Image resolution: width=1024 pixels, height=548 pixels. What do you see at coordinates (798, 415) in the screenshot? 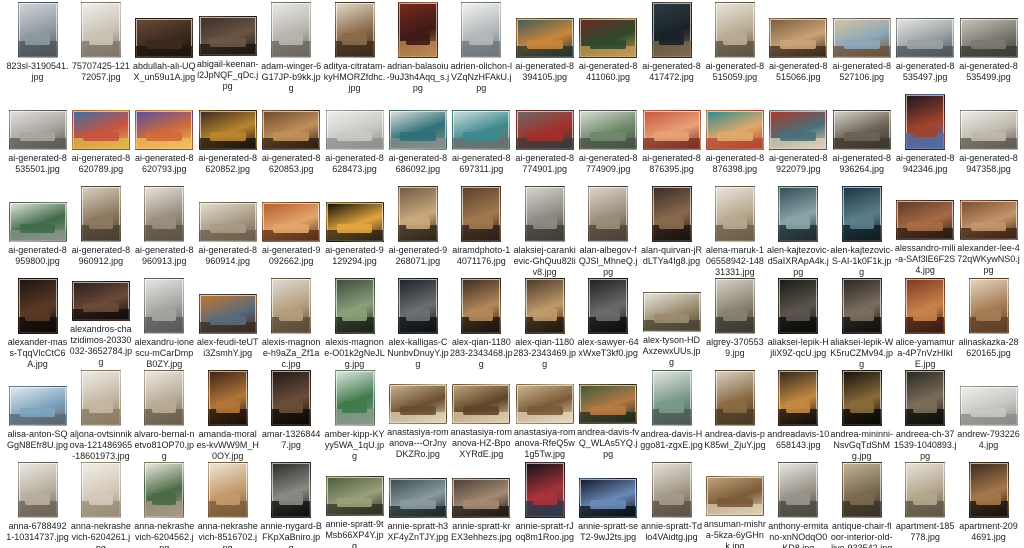
I see `file-item: andreadavis-10658143.jpg` at bounding box center [798, 415].